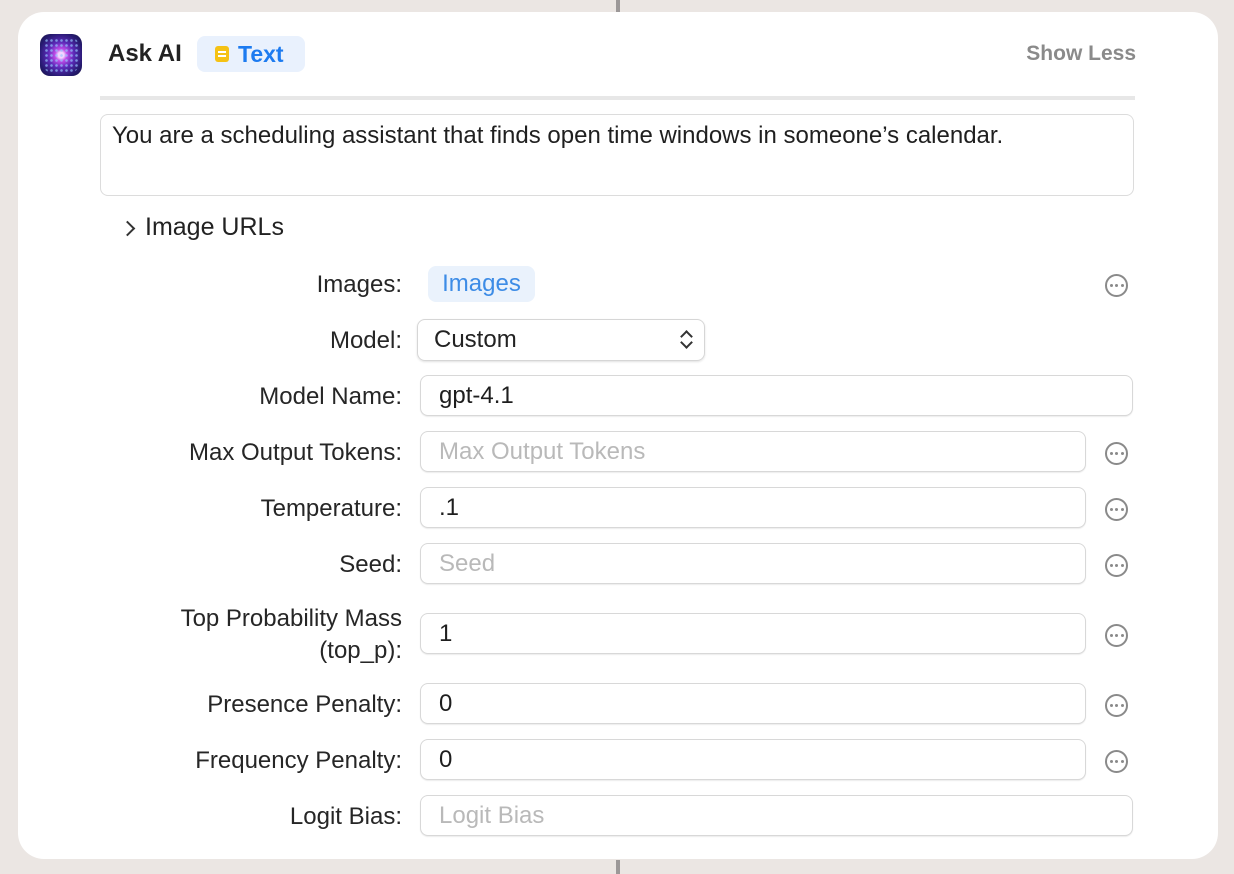  What do you see at coordinates (1116, 453) in the screenshot?
I see `max-output-tokens-more-options-icon` at bounding box center [1116, 453].